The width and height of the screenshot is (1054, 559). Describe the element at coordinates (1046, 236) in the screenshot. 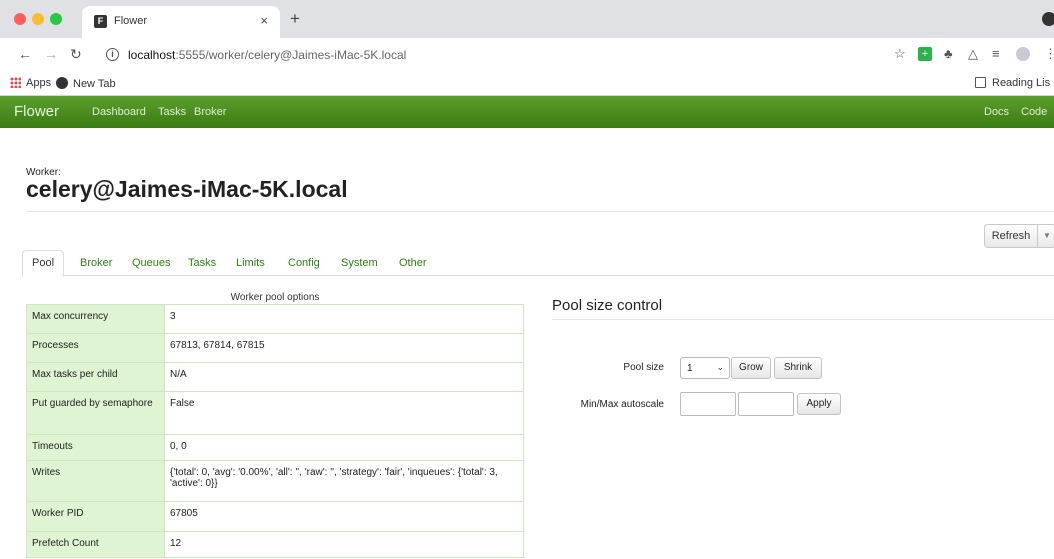

I see `refresh-dropdown-caret-icon: ▼` at that location.